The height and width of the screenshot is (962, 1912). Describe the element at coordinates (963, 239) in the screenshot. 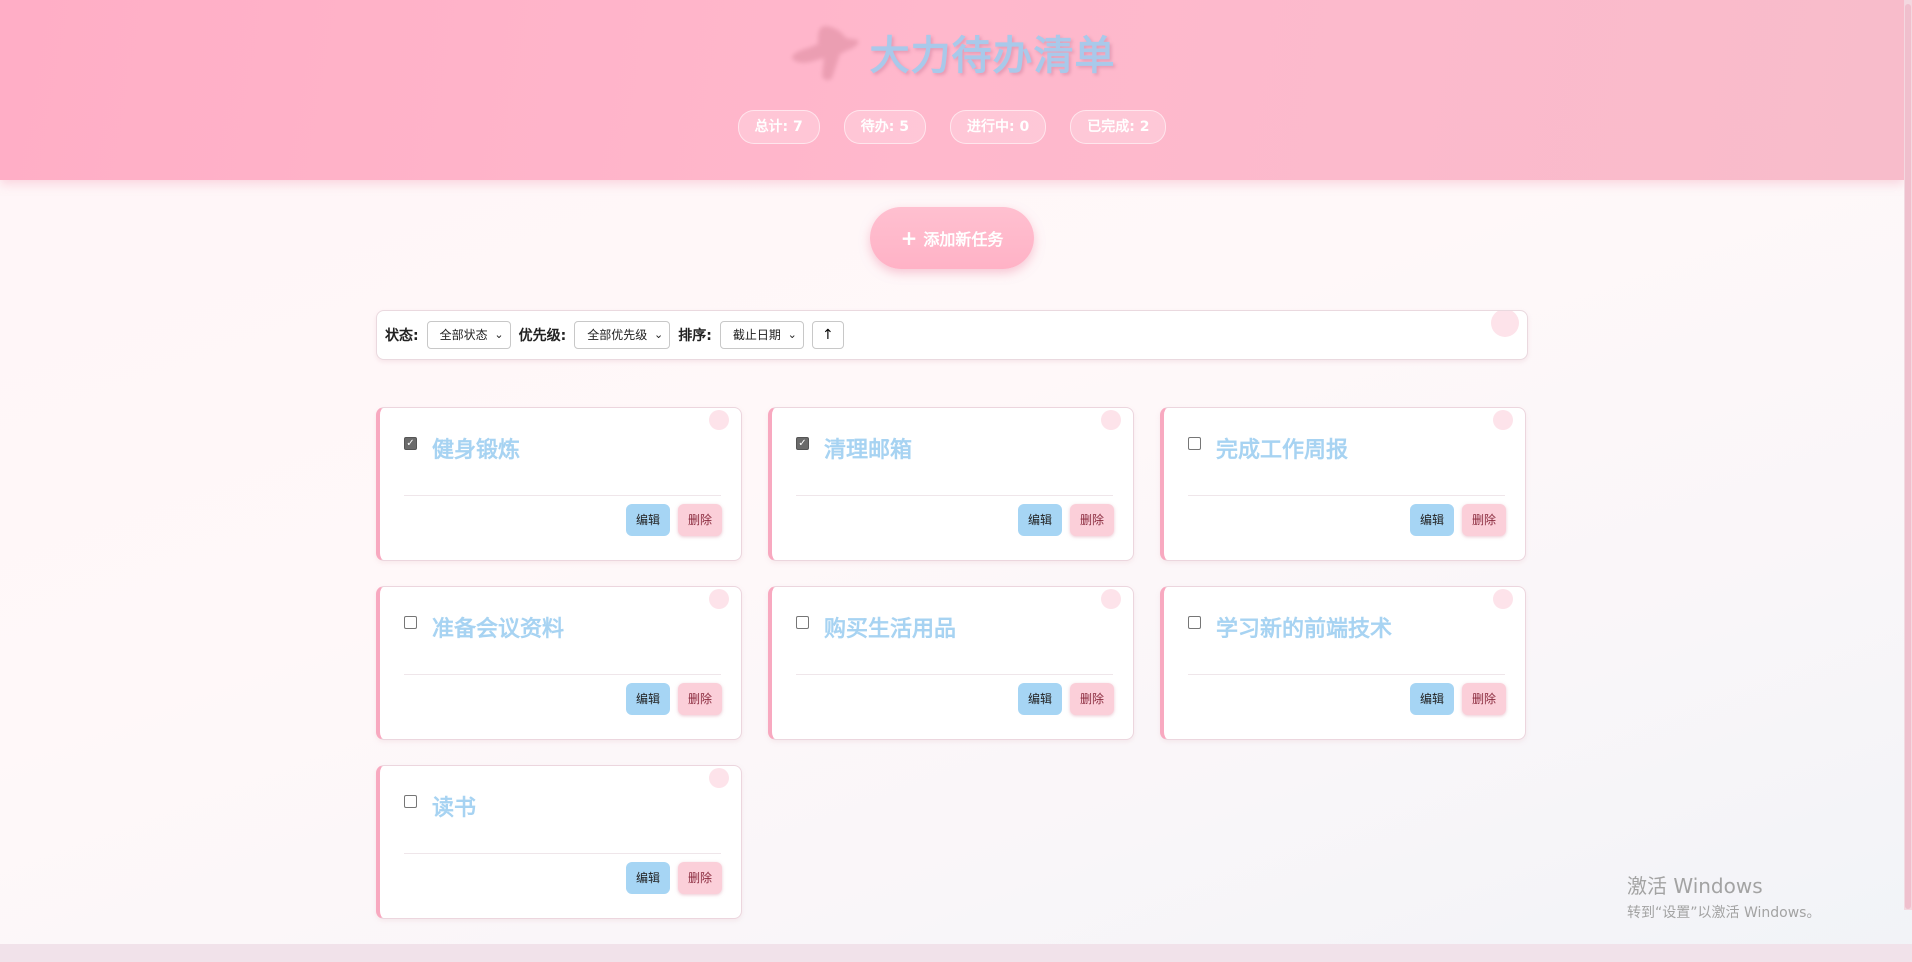

I see `add-task-label: 添加新任务` at that location.